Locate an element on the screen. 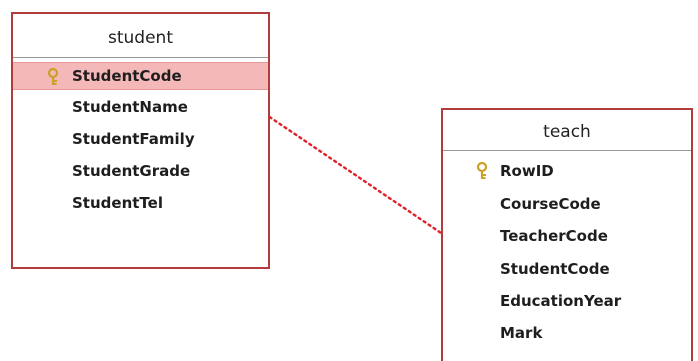 The width and height of the screenshot is (698, 361). field-name: TeacherCode is located at coordinates (554, 236).